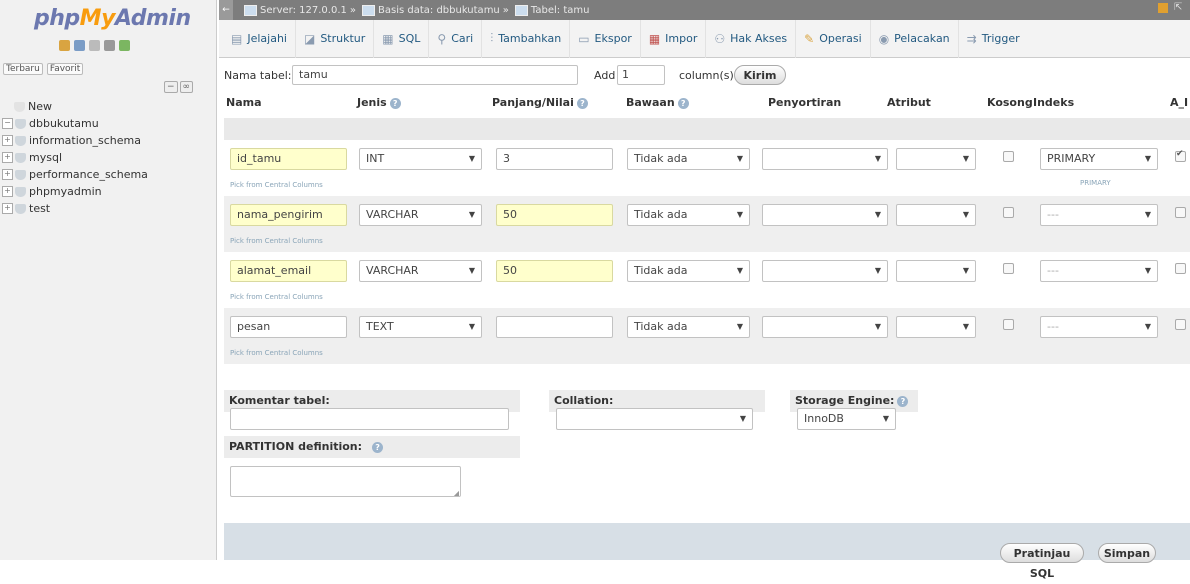 This screenshot has height=584, width=1190. Describe the element at coordinates (303, 10) in the screenshot. I see `breadcrumb-server: Server: 127.0.0.1` at that location.